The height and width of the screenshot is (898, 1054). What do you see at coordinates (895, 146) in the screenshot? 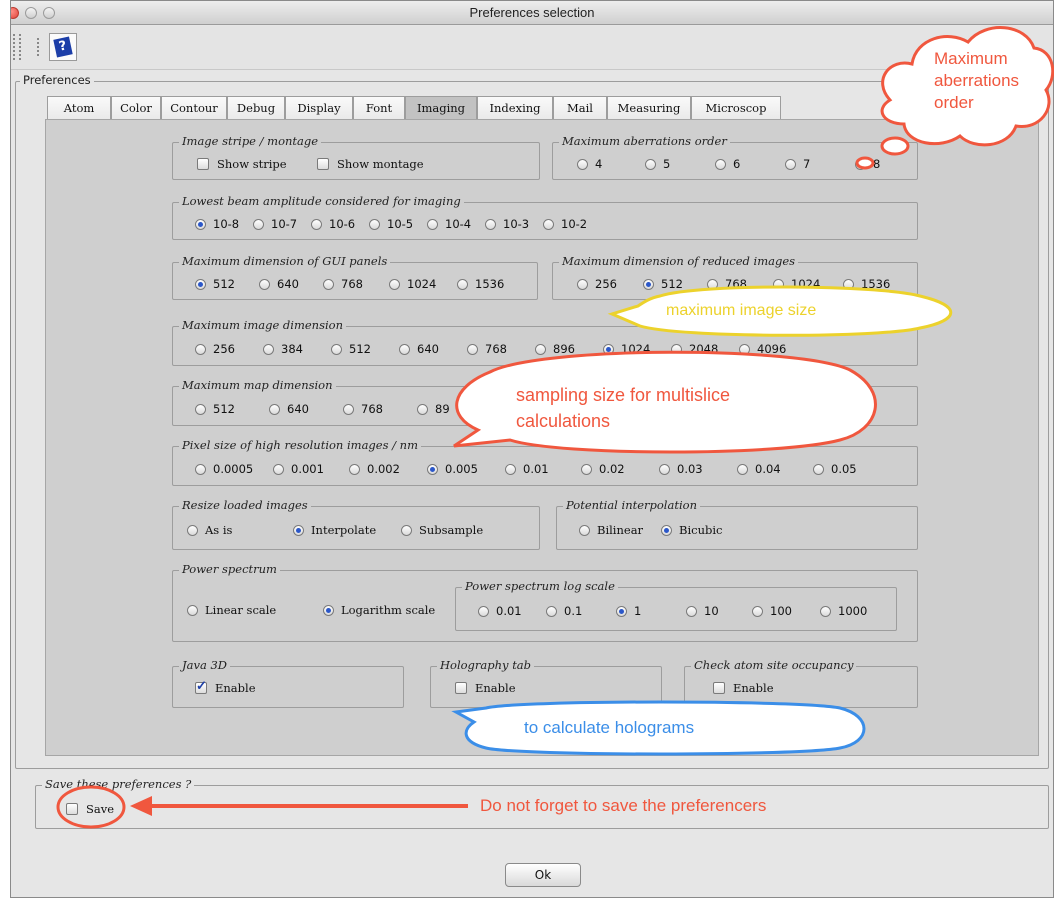
I see `cloud-bubble-large` at bounding box center [895, 146].